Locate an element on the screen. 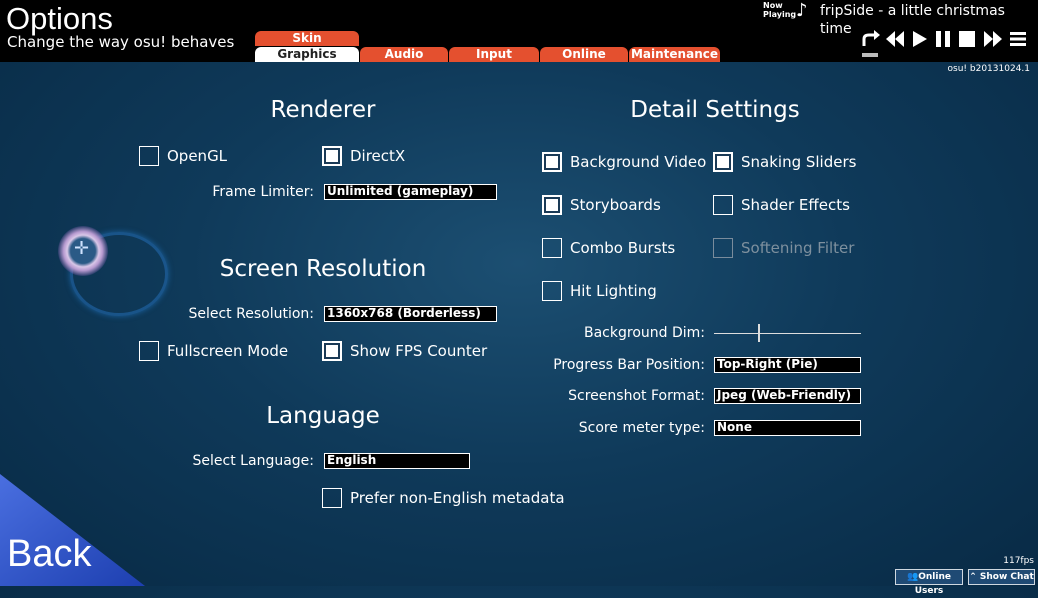 The width and height of the screenshot is (1038, 598). background-video-checkbox is located at coordinates (552, 162).